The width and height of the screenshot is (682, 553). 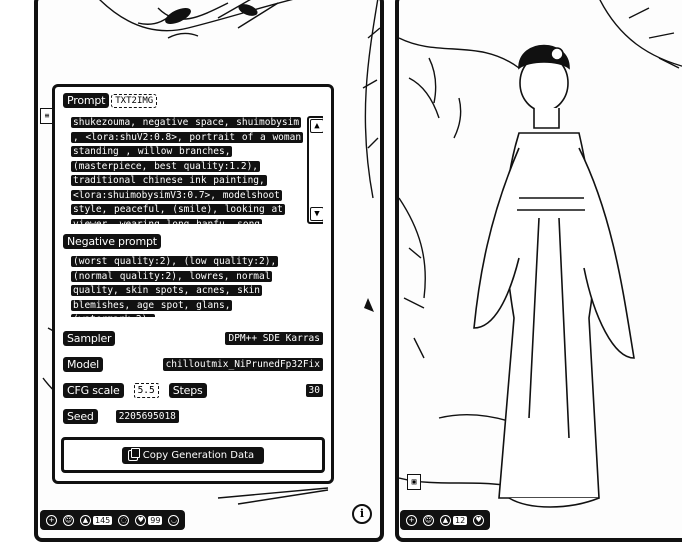 What do you see at coordinates (146, 390) in the screenshot?
I see `cfg-value: 5.5` at bounding box center [146, 390].